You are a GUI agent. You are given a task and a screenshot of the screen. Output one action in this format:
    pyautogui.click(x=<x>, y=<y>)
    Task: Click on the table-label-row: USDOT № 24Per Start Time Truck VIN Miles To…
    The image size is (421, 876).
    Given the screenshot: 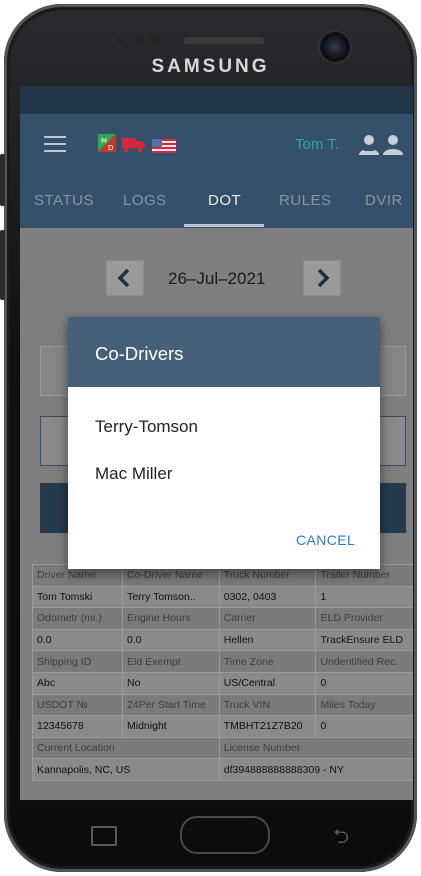 What is the action you would take?
    pyautogui.click(x=222, y=705)
    